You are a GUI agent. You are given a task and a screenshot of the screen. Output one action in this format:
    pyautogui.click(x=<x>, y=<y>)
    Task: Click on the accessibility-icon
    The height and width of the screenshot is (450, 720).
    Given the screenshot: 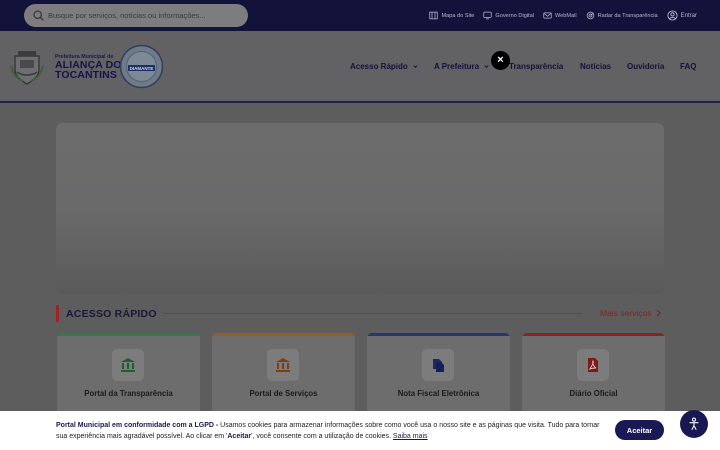 What is the action you would take?
    pyautogui.click(x=694, y=423)
    